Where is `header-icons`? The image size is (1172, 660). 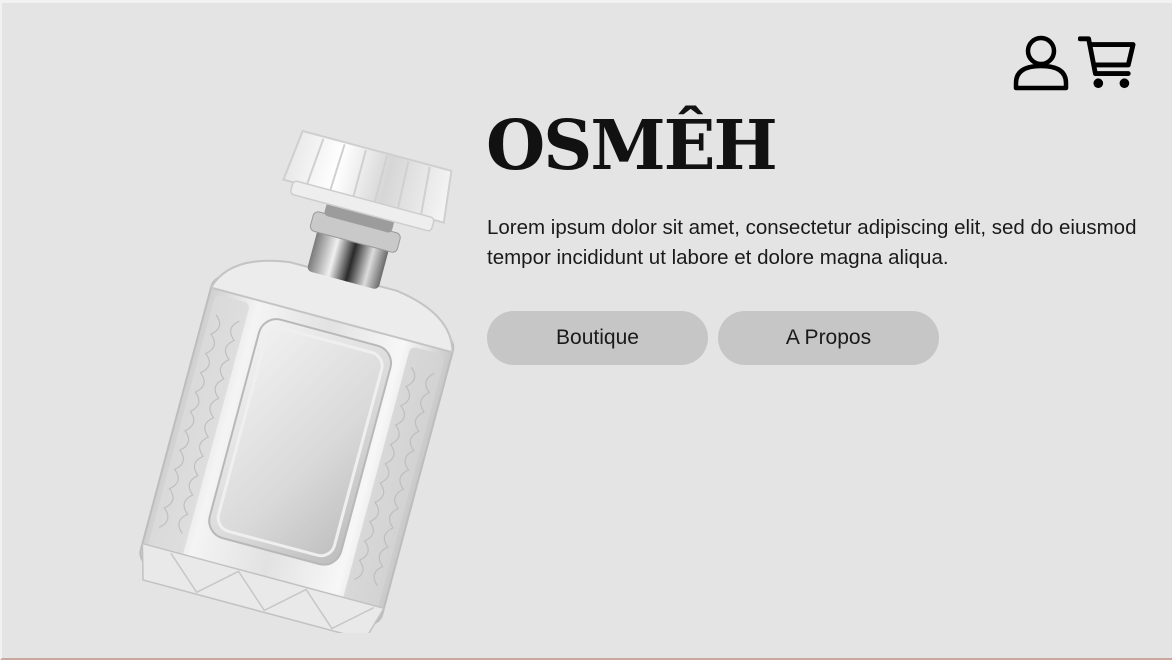 header-icons is located at coordinates (1074, 62).